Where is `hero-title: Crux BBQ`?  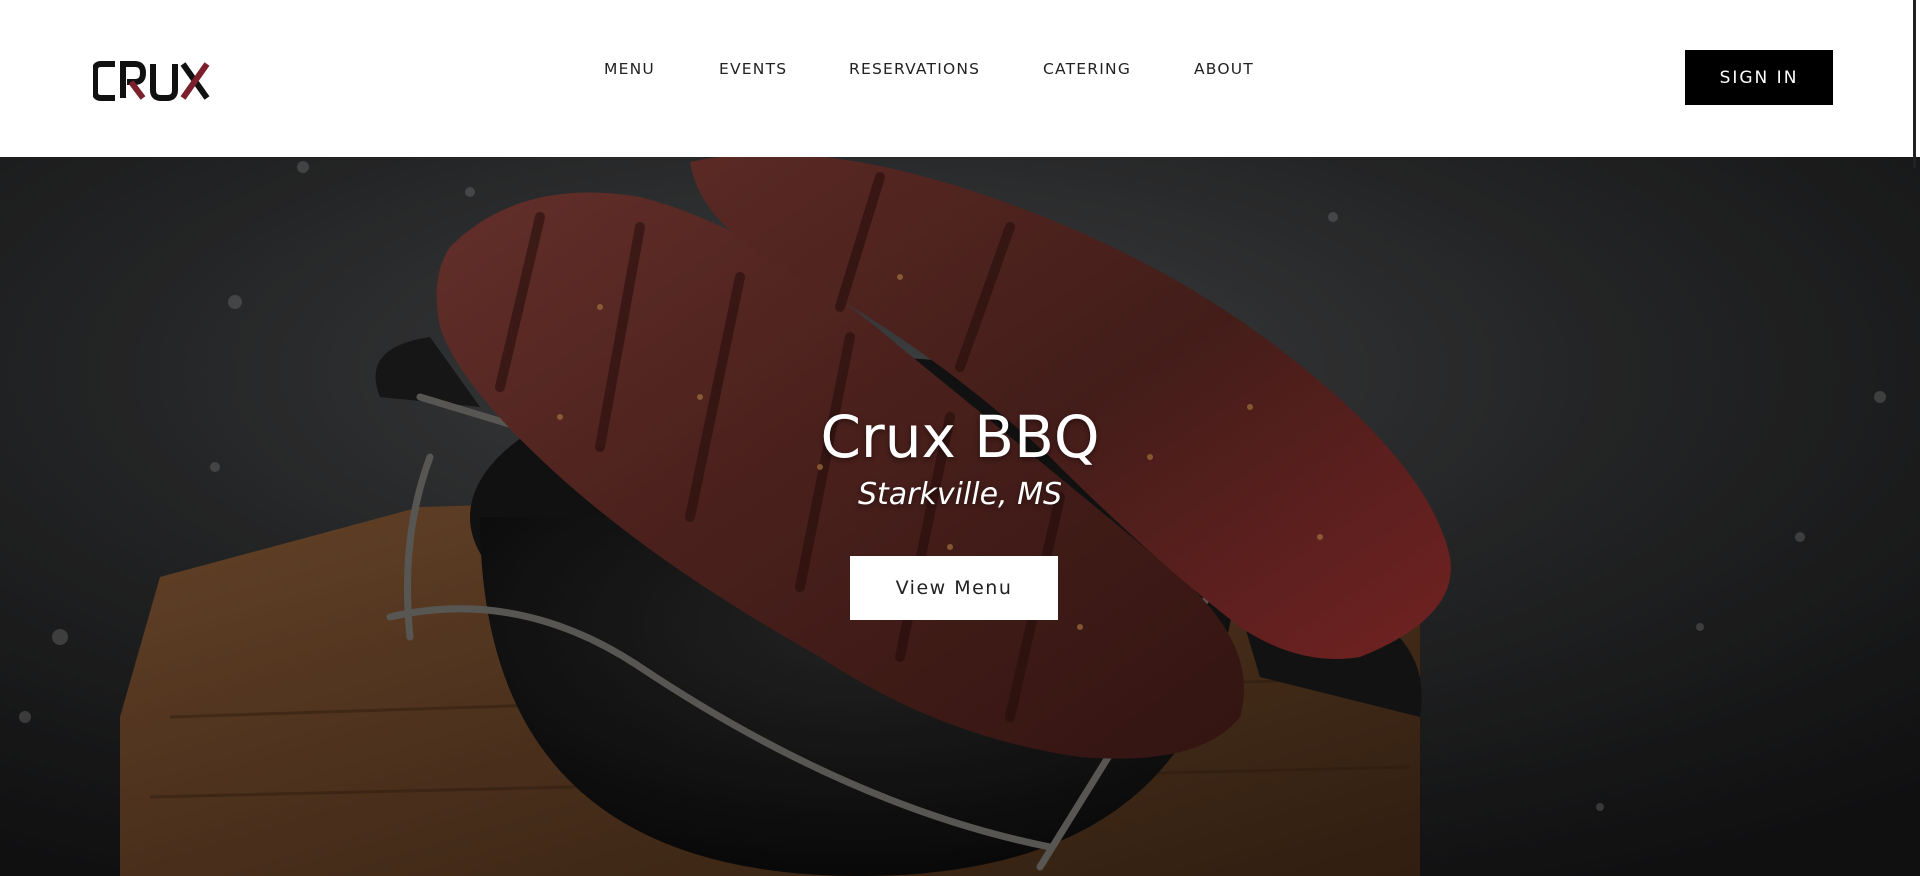
hero-title: Crux BBQ is located at coordinates (960, 437).